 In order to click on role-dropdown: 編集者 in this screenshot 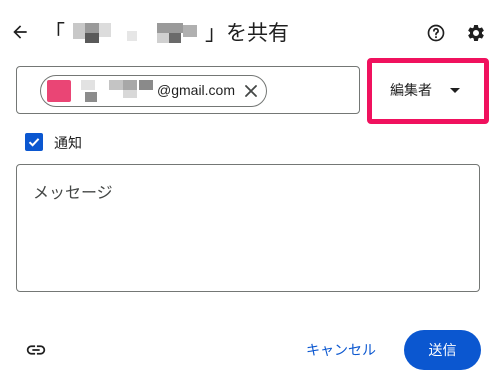, I will do `click(425, 90)`.